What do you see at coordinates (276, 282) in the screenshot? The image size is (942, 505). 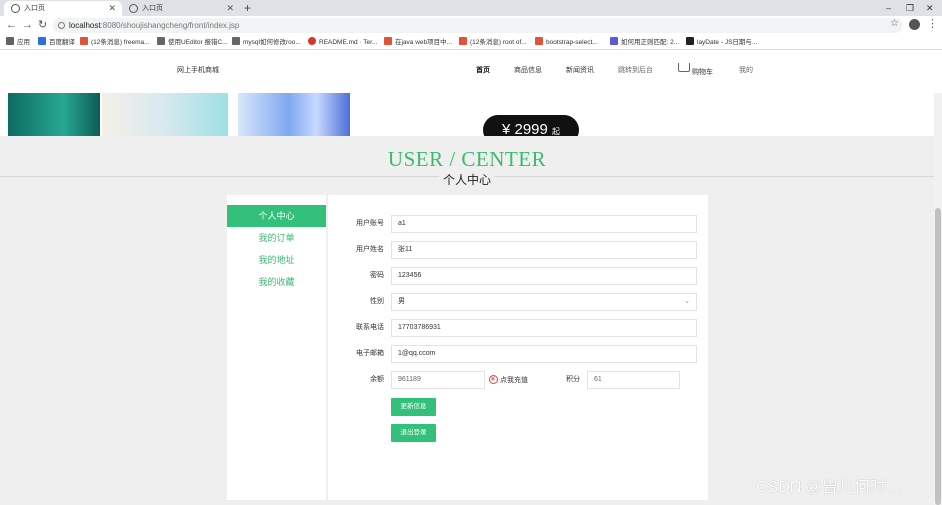 I see `menu-item-favorites: 我的收藏` at bounding box center [276, 282].